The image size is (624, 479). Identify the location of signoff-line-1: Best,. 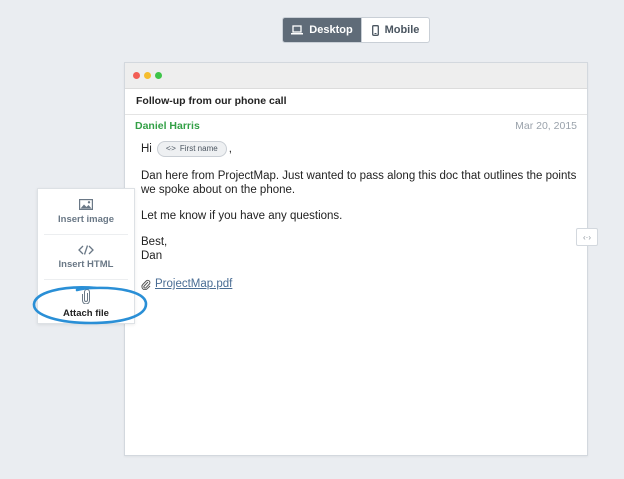
(154, 242).